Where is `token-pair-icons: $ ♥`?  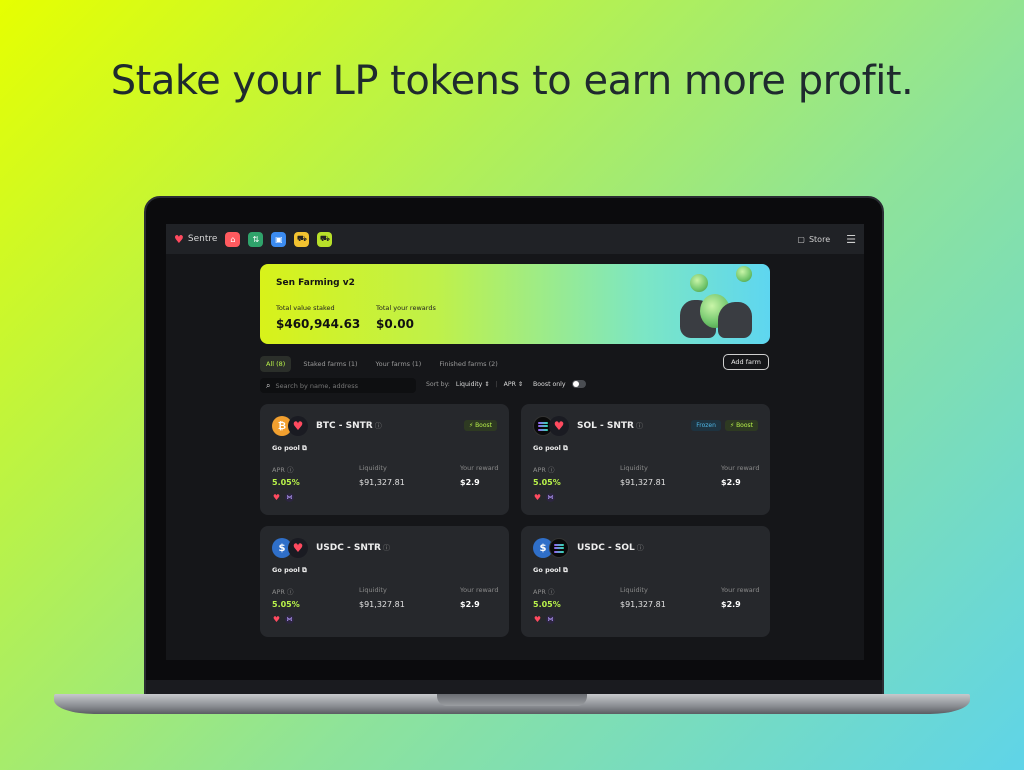 token-pair-icons: $ ♥ is located at coordinates (290, 548).